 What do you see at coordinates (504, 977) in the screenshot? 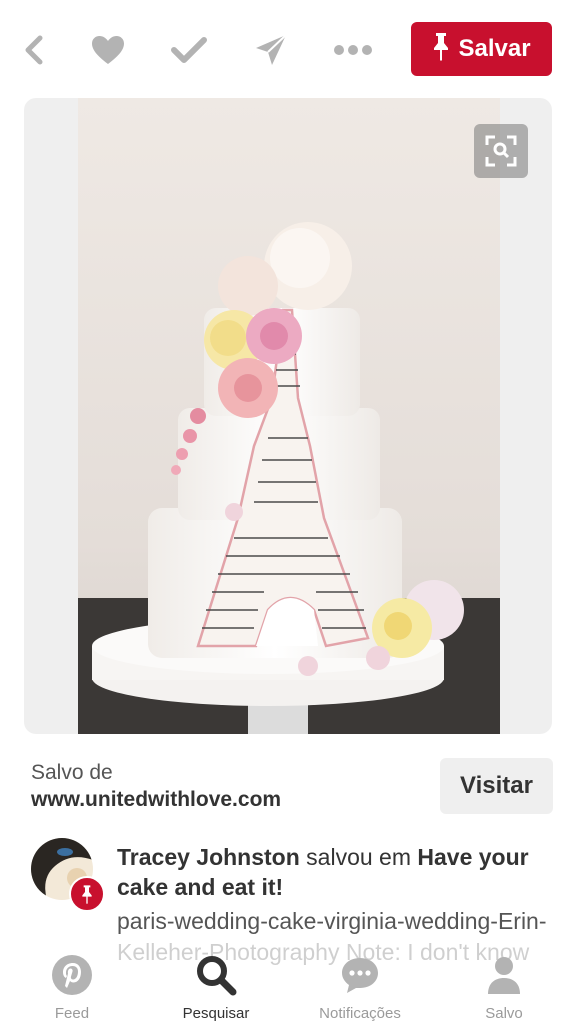
I see `person-icon` at bounding box center [504, 977].